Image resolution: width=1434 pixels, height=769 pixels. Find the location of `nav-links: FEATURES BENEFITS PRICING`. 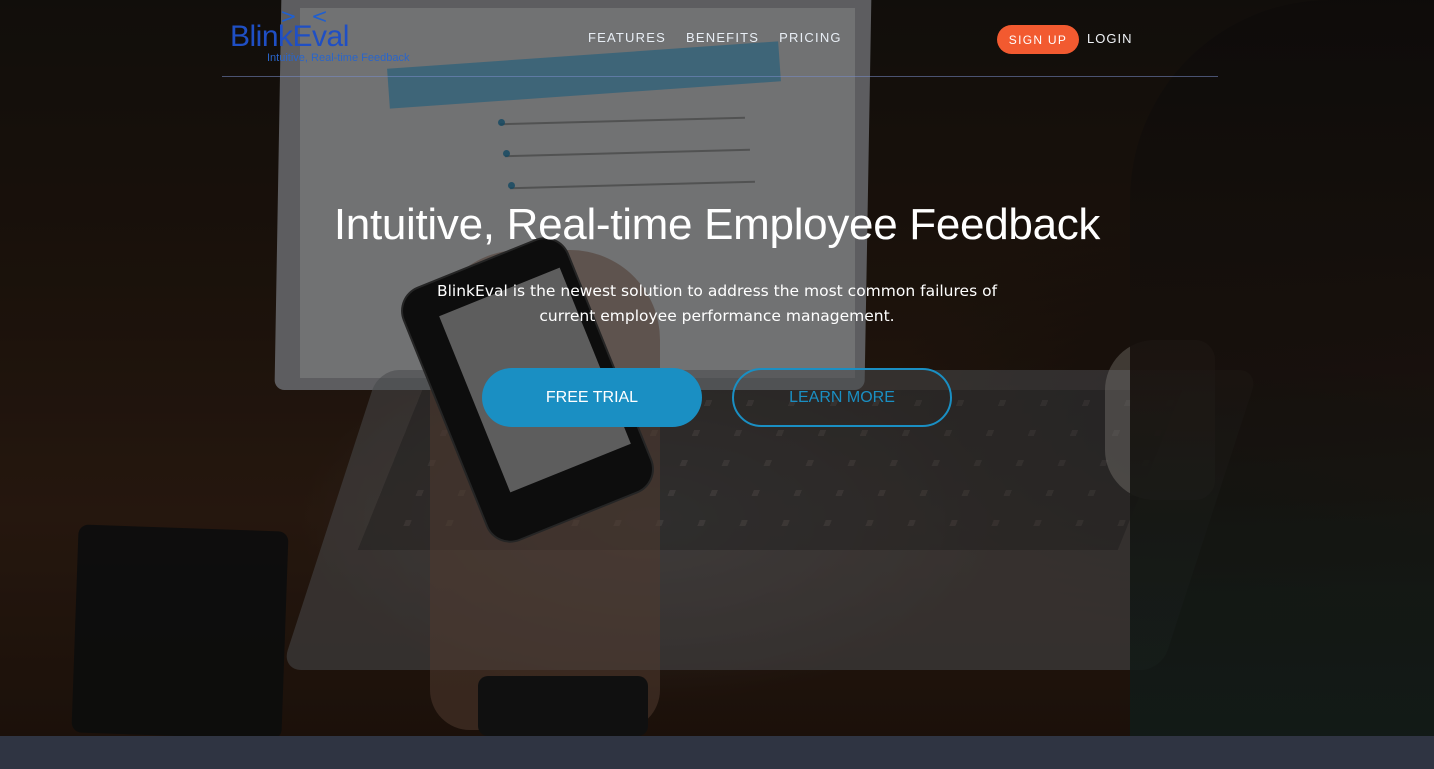

nav-links: FEATURES BENEFITS PRICING is located at coordinates (715, 37).